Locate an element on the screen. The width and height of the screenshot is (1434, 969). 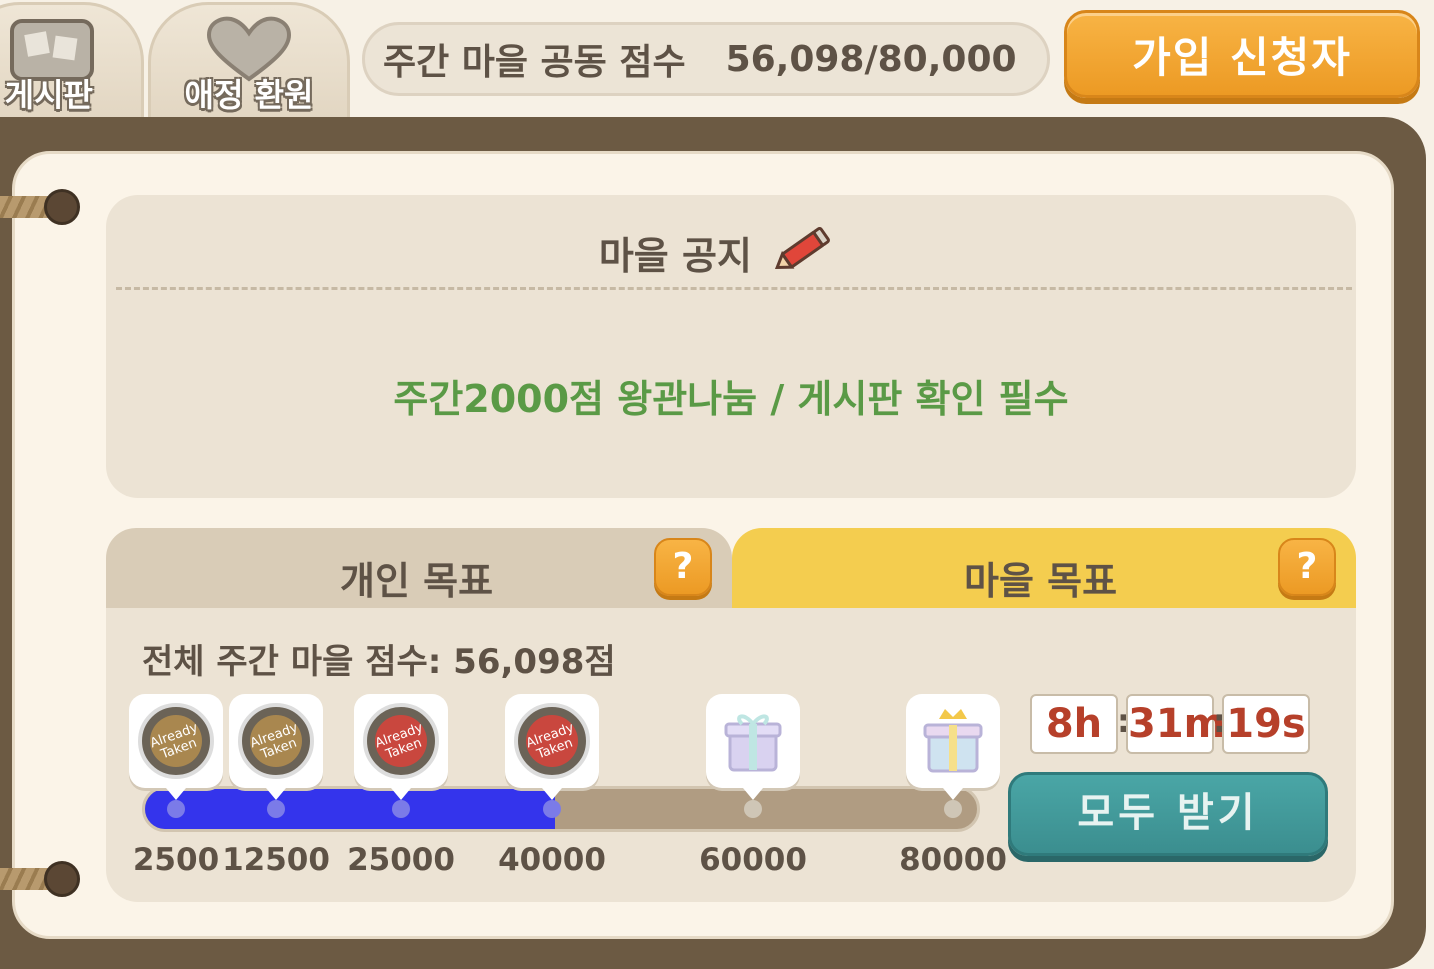
weekly-score-bar: 주간 마을 공동 점수 56,098/80,000 is located at coordinates (706, 59).